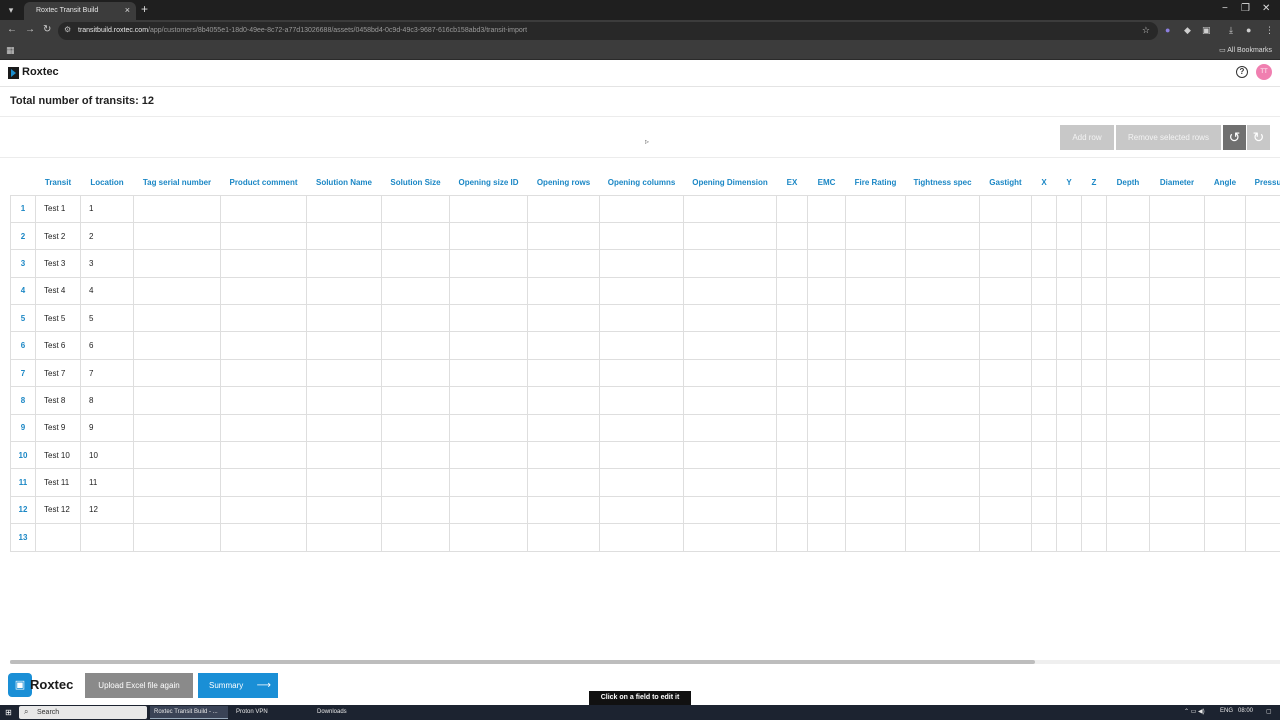  I want to click on location-cell: 11, so click(107, 482).